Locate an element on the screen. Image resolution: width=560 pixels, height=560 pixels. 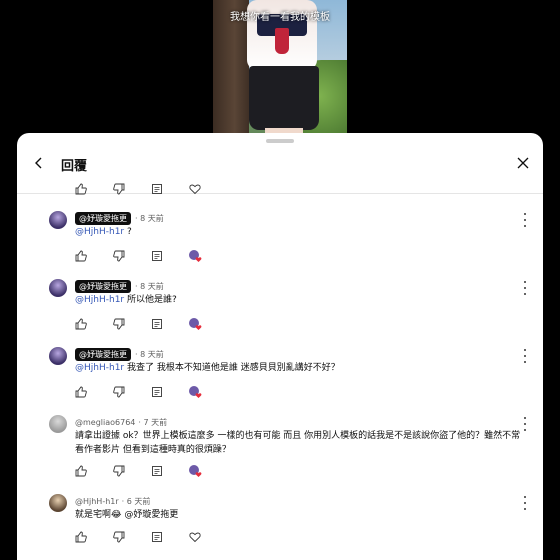
comment-actions is located at coordinates (149, 189).